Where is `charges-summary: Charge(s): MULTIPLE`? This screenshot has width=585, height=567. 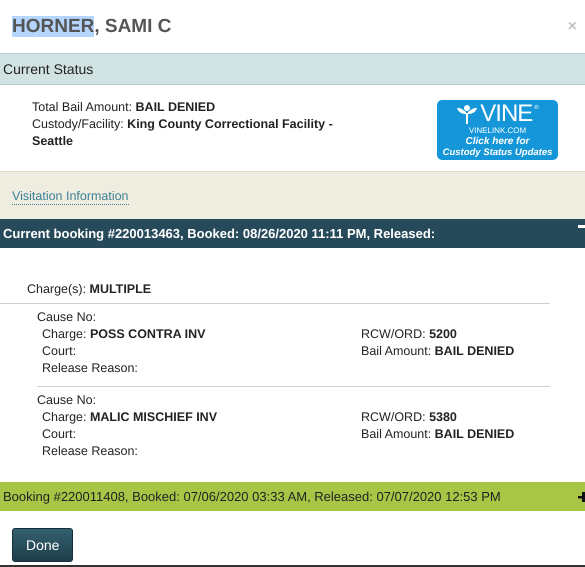 charges-summary: Charge(s): MULTIPLE is located at coordinates (275, 292).